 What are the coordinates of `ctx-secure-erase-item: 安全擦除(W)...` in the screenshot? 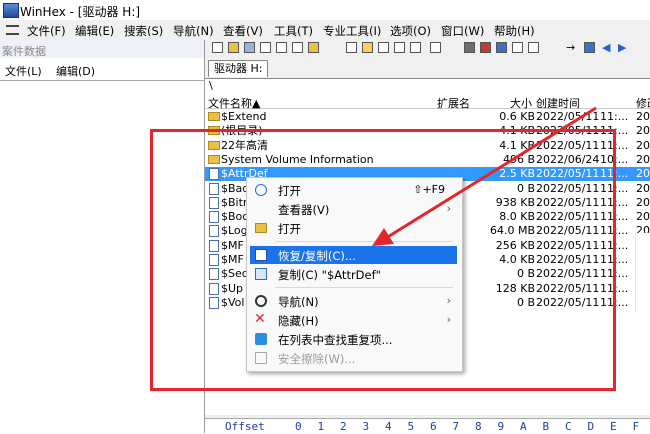 It's located at (353, 358).